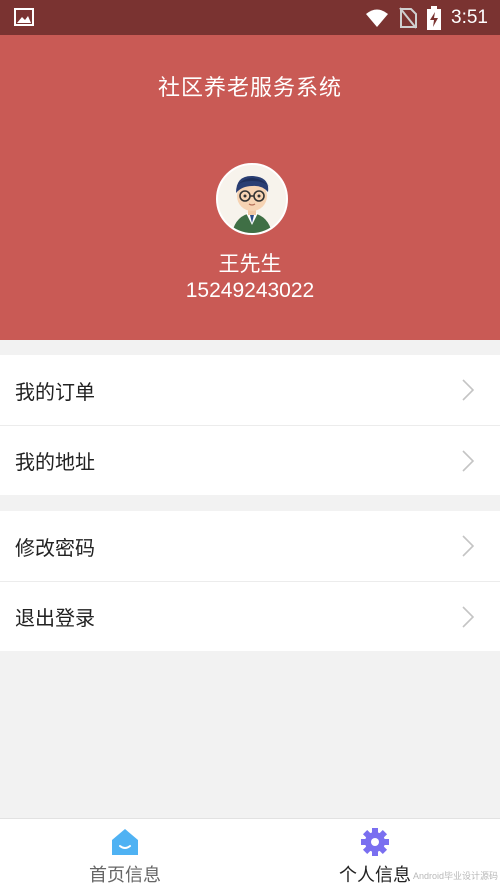  Describe the element at coordinates (250, 460) in the screenshot. I see `menu-item-my-address: 我的地址` at that location.